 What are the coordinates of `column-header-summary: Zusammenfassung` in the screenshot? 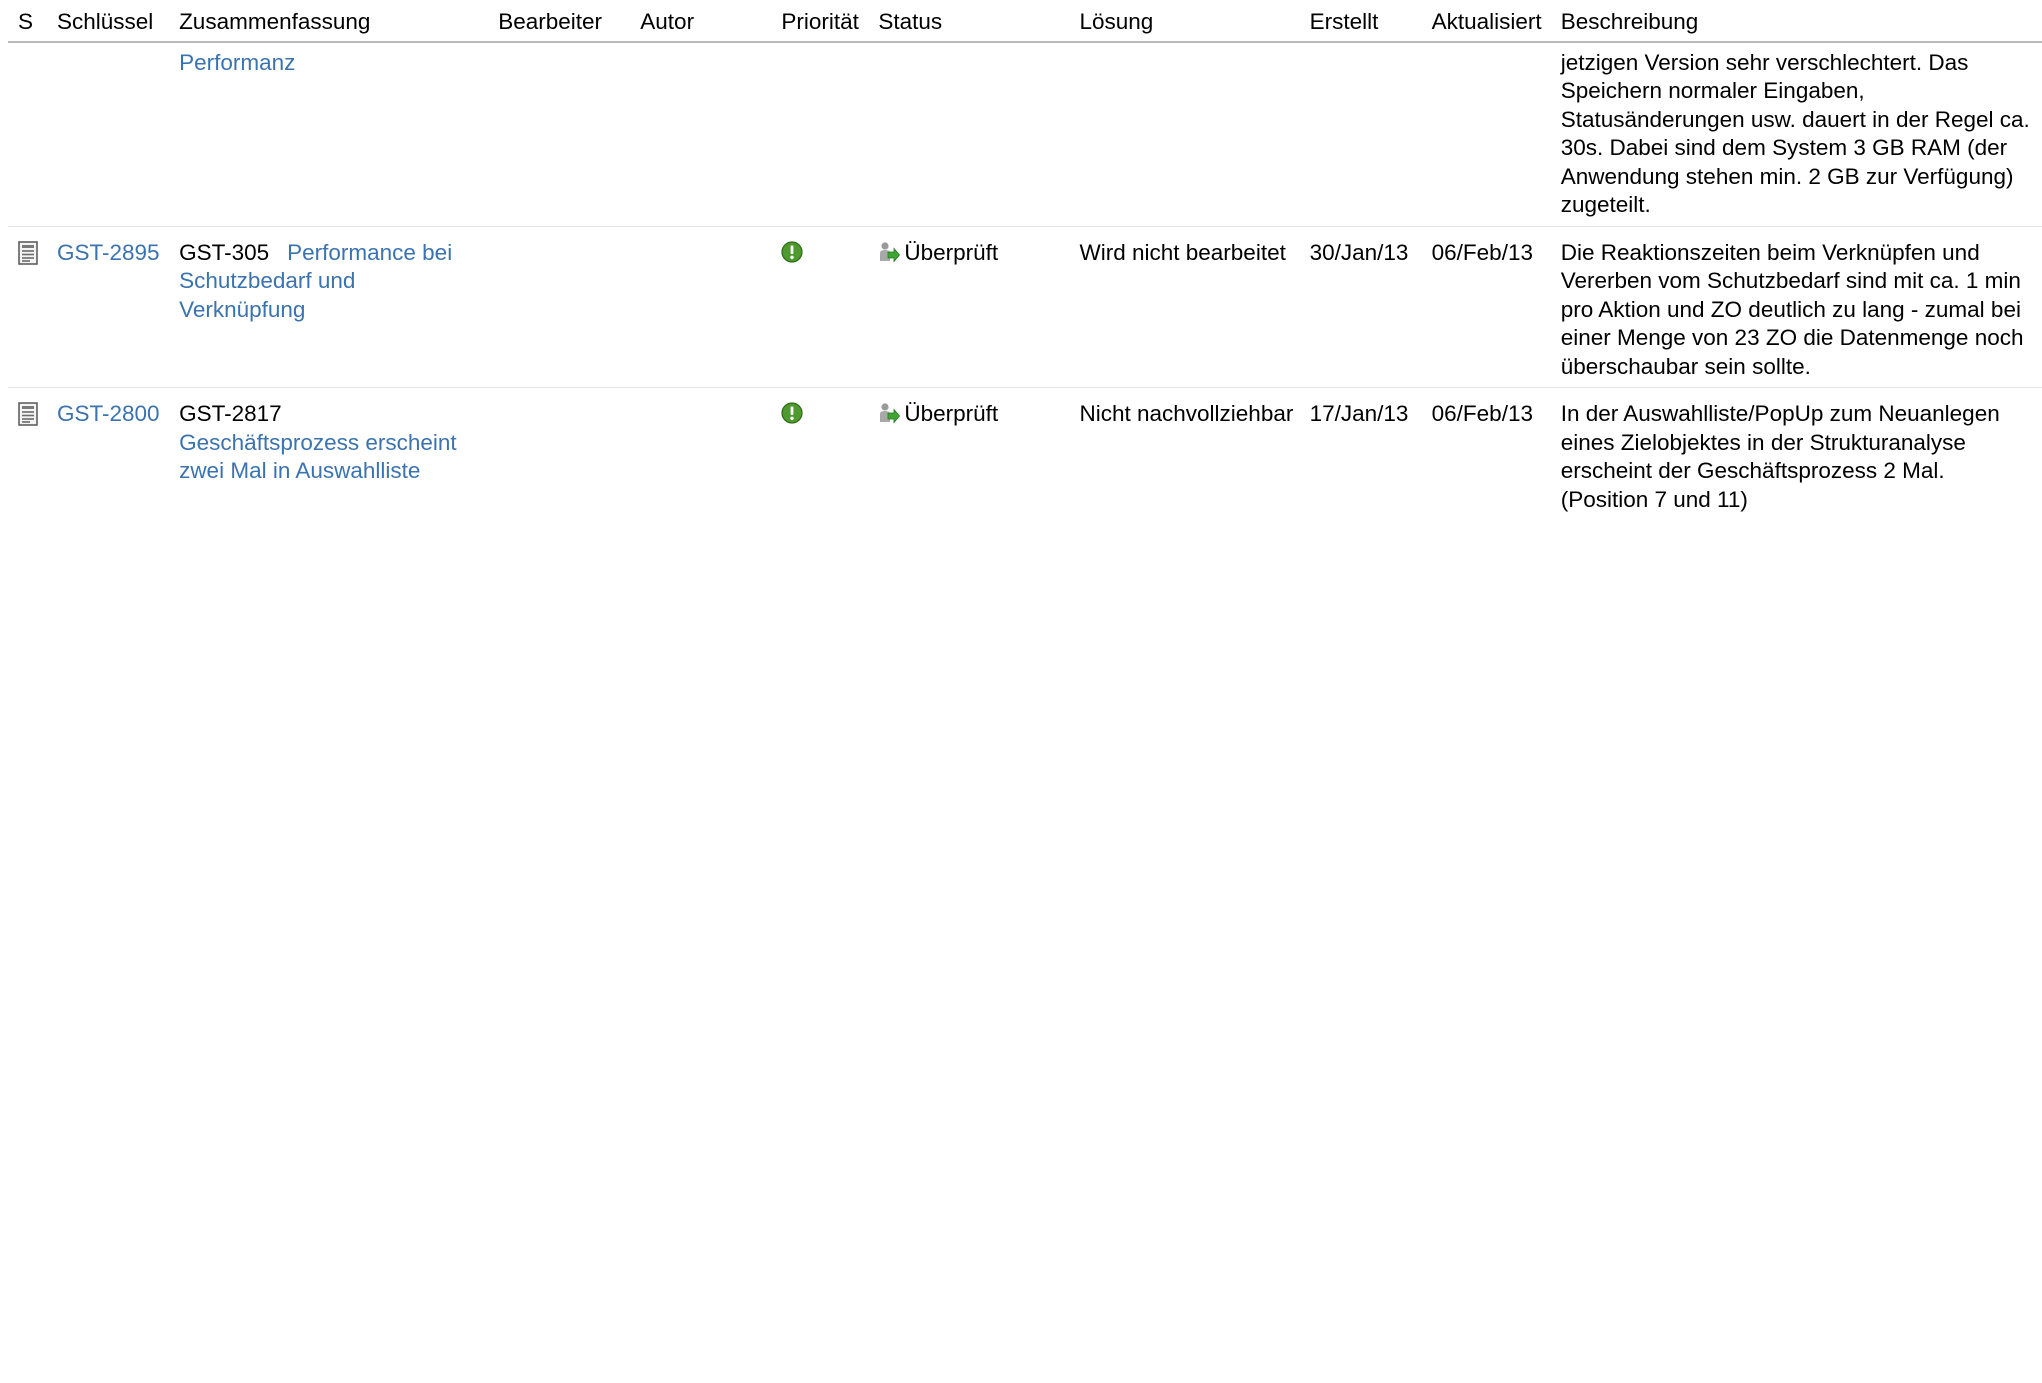 It's located at (329, 21).